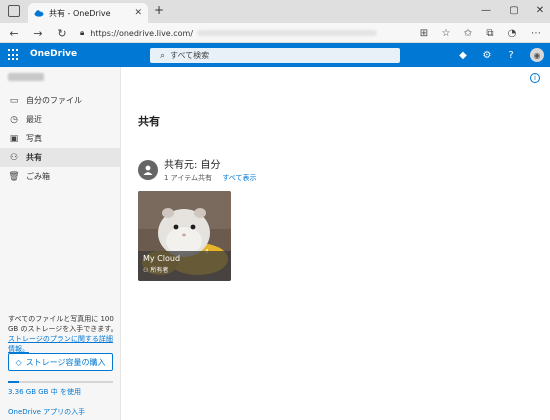 The width and height of the screenshot is (550, 420). I want to click on trash-icon: 🗑︎, so click(14, 176).